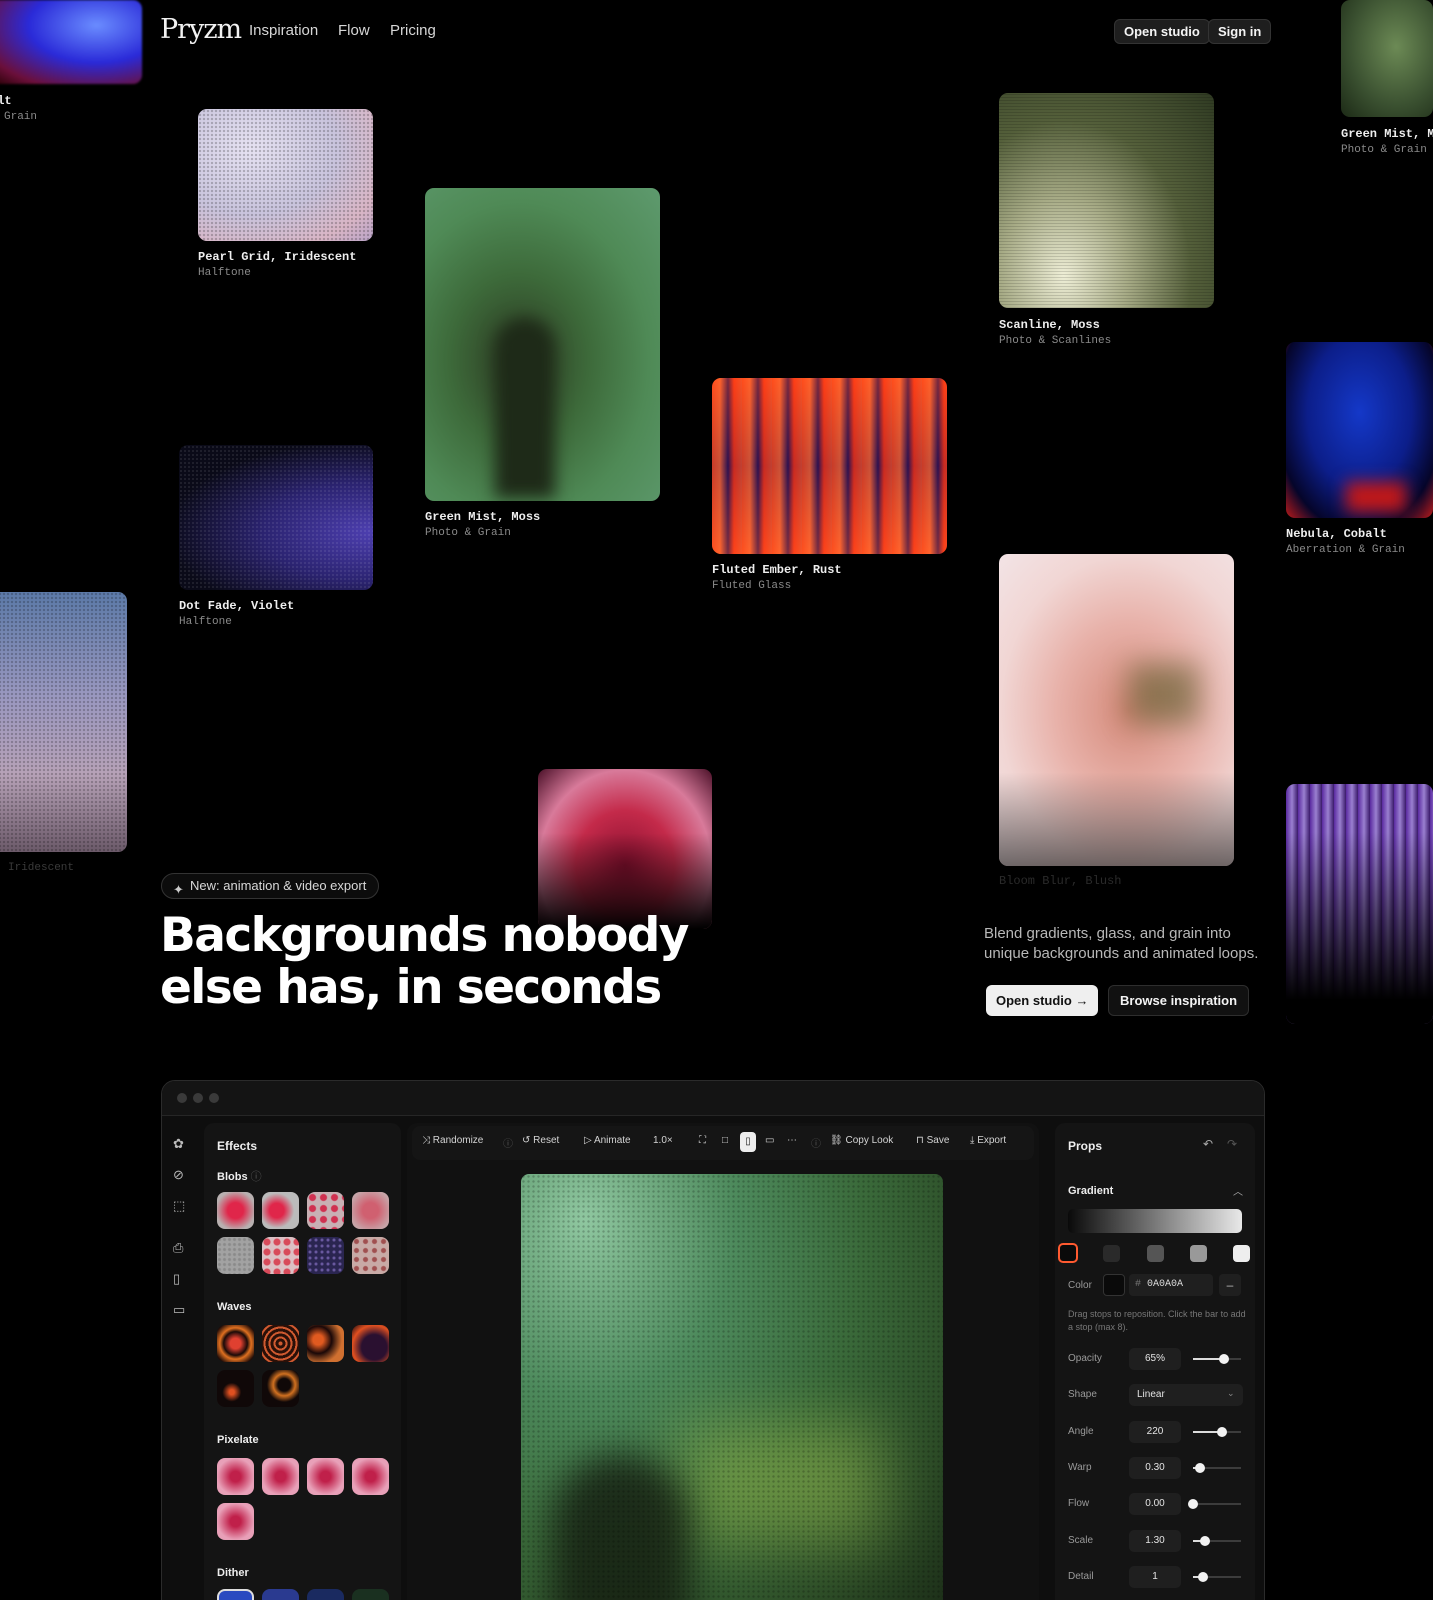 This screenshot has width=1433, height=1600. Describe the element at coordinates (1042, 1000) in the screenshot. I see `open-studio-cta: Open studio →` at that location.